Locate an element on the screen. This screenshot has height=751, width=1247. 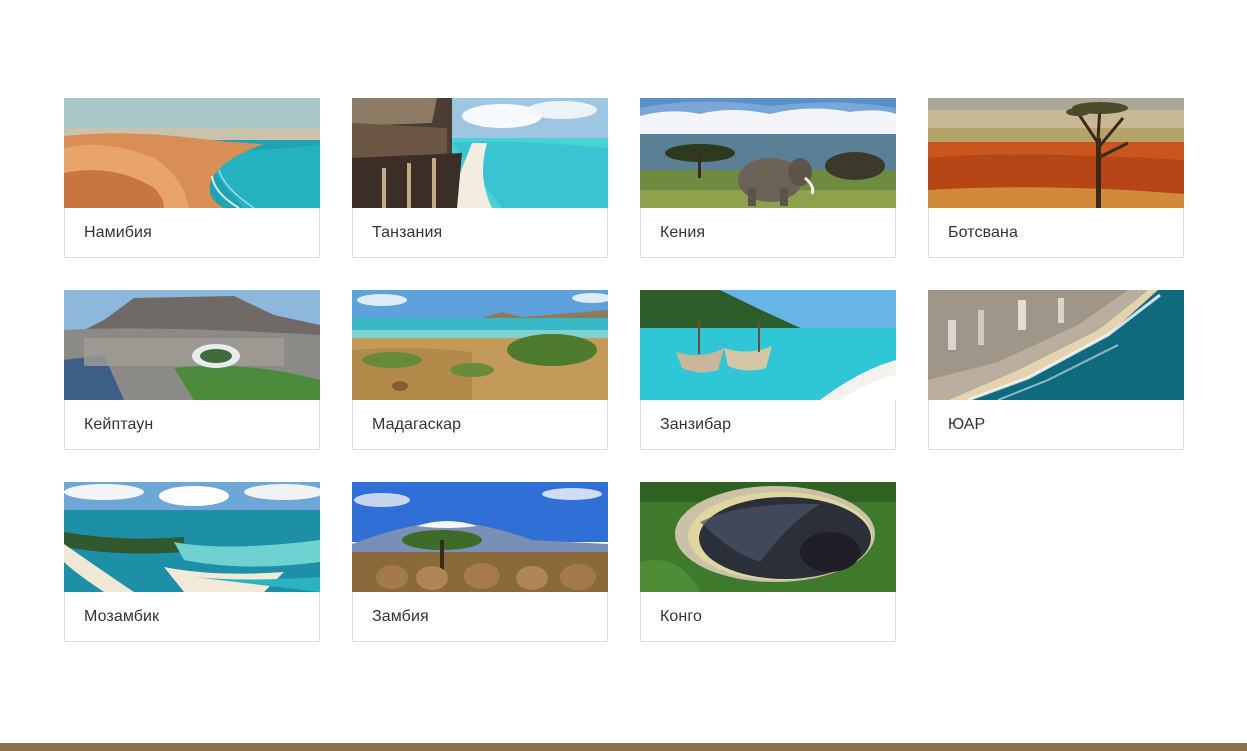
destination-label: Ботсвана is located at coordinates (1056, 233).